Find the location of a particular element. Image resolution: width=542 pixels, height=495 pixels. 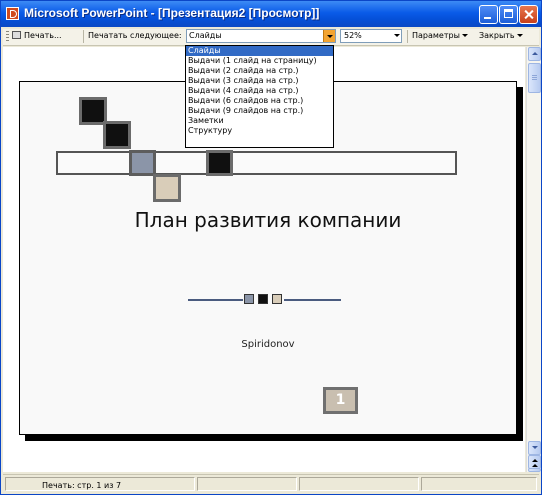

print-what-label: Печатать следующее: is located at coordinates (135, 35).